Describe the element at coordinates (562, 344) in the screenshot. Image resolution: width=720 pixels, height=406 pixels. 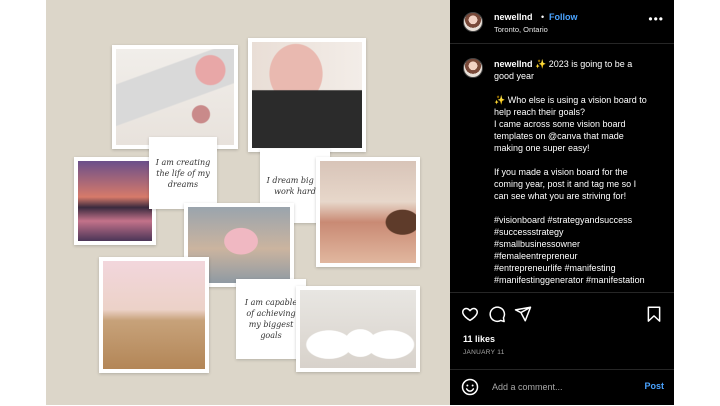
I see `post-actions: 11 likes JANUARY 11 Post` at that location.